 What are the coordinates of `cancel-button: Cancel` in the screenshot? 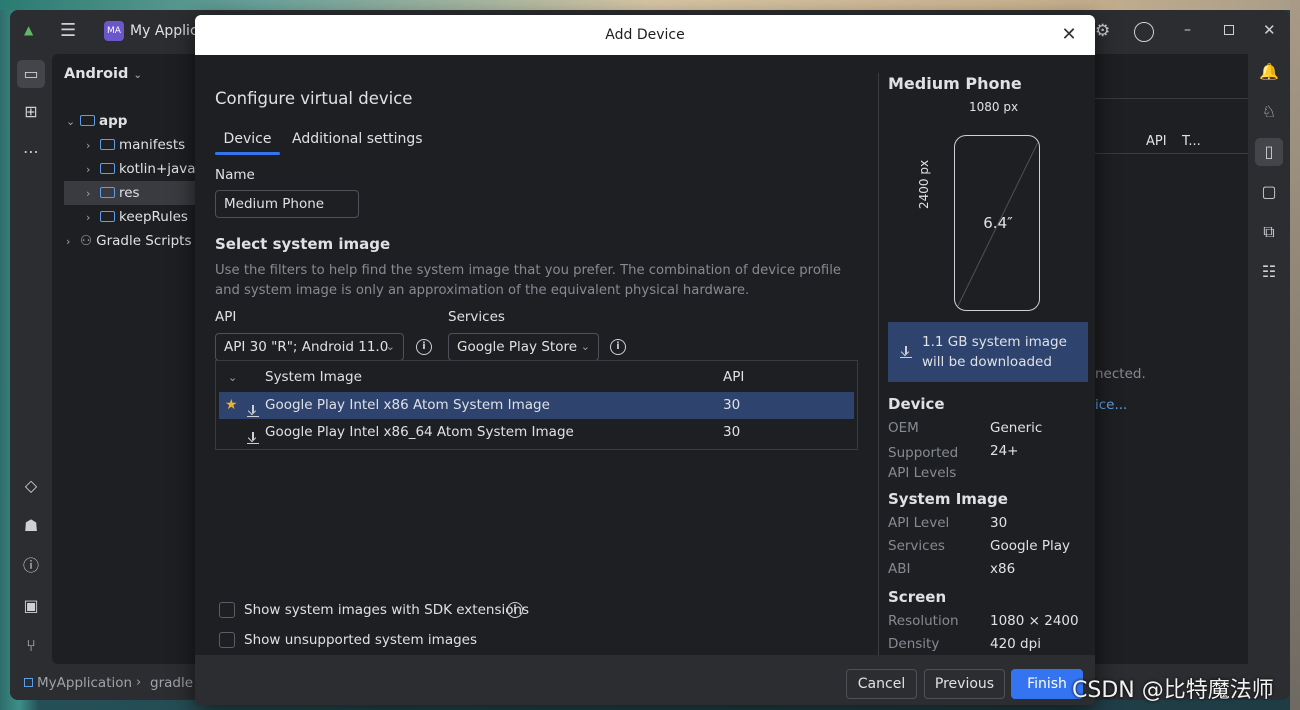 It's located at (881, 684).